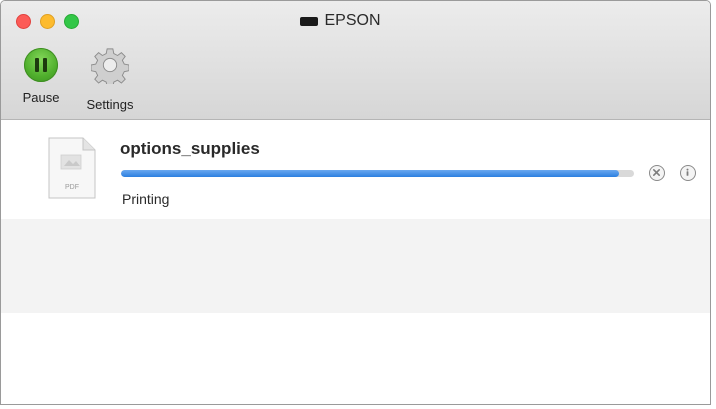  Describe the element at coordinates (110, 68) in the screenshot. I see `gear-icon` at that location.